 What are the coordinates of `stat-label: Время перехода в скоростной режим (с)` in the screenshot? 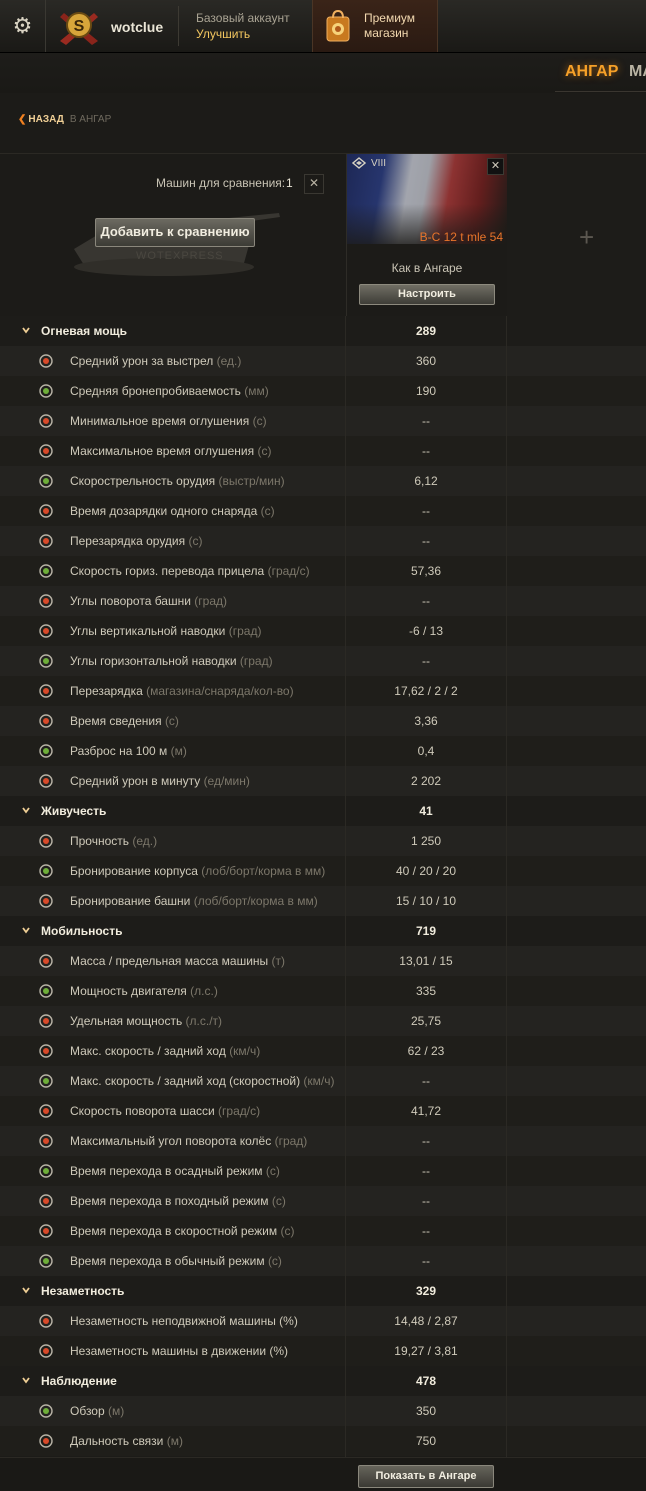 It's located at (182, 1231).